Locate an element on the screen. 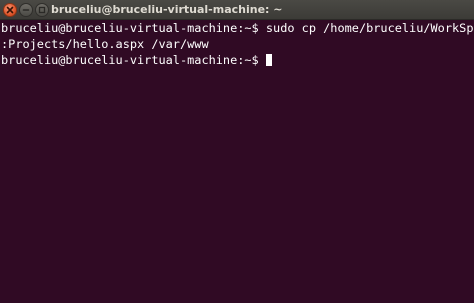 This screenshot has height=303, width=474. prompt-text: bruceliu@bruceliu-virtual-machine:~$ is located at coordinates (130, 60).